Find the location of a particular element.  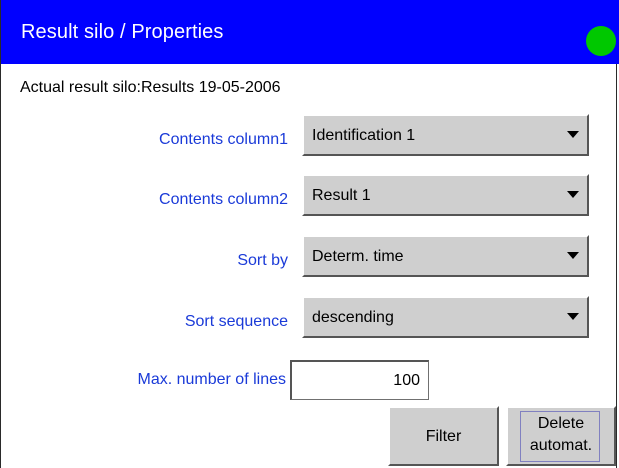

sort-sequence-label: Sort sequence is located at coordinates (236, 321).